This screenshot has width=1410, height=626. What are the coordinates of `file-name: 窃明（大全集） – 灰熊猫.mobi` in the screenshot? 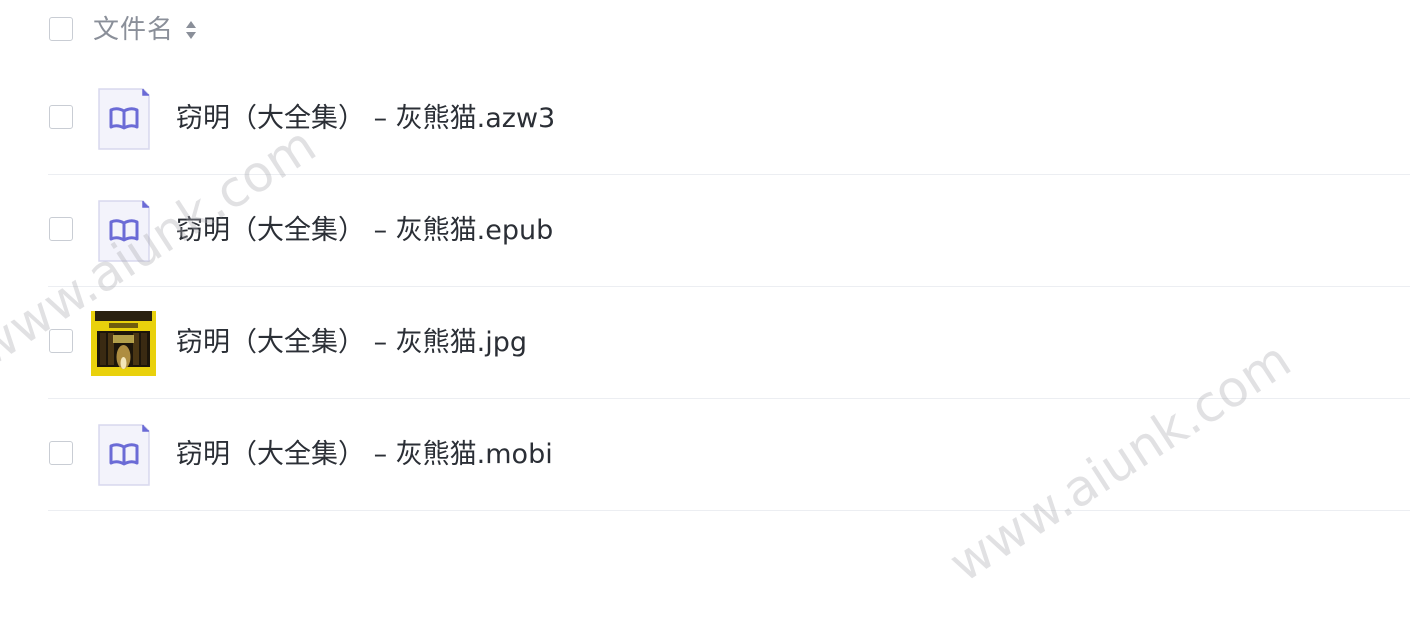 It's located at (364, 455).